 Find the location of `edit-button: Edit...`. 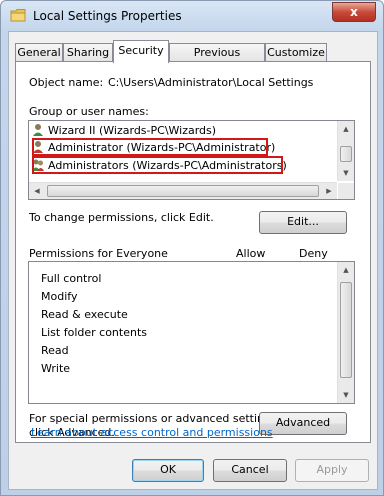

edit-button: Edit... is located at coordinates (303, 222).